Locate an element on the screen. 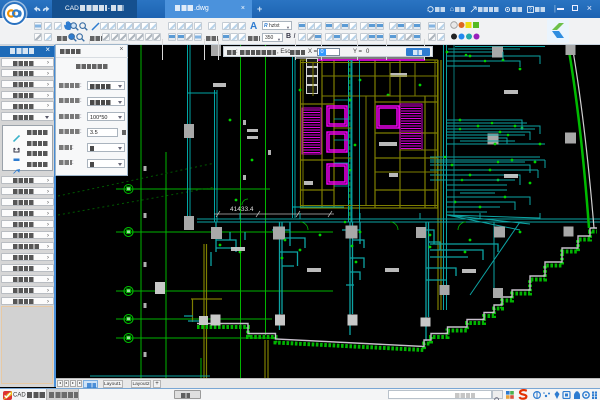  svg-text: 41433.4 is located at coordinates (242, 209).